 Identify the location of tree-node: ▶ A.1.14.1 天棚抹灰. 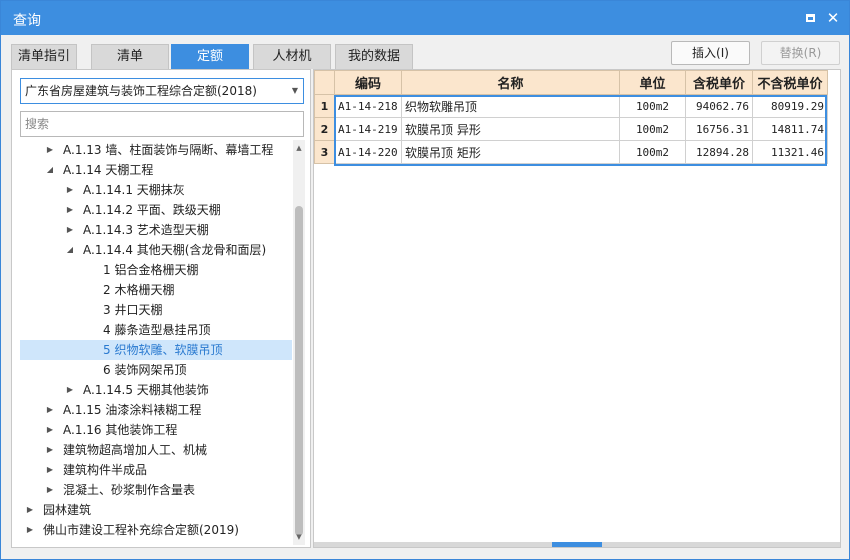
(152, 190).